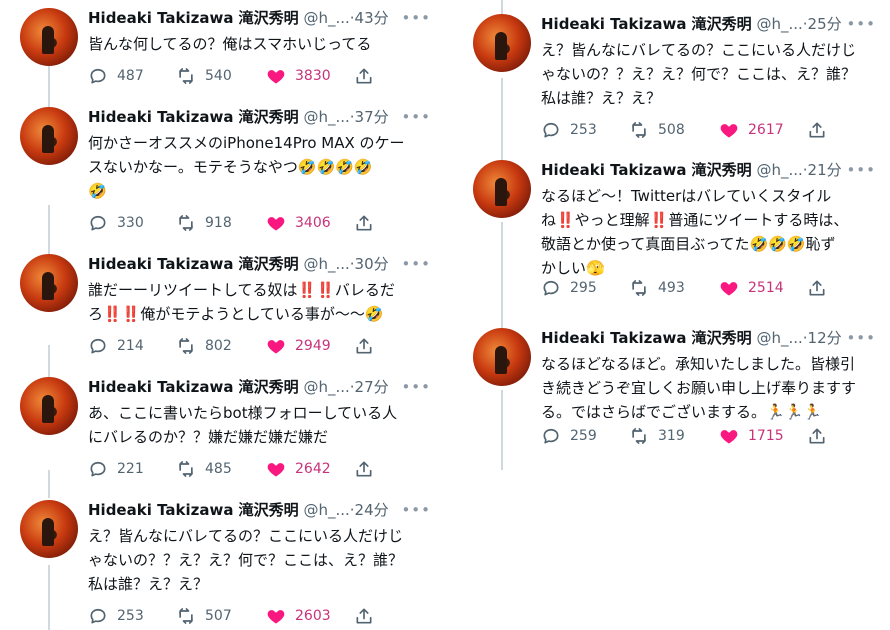  I want to click on tweet-time: 43分, so click(372, 18).